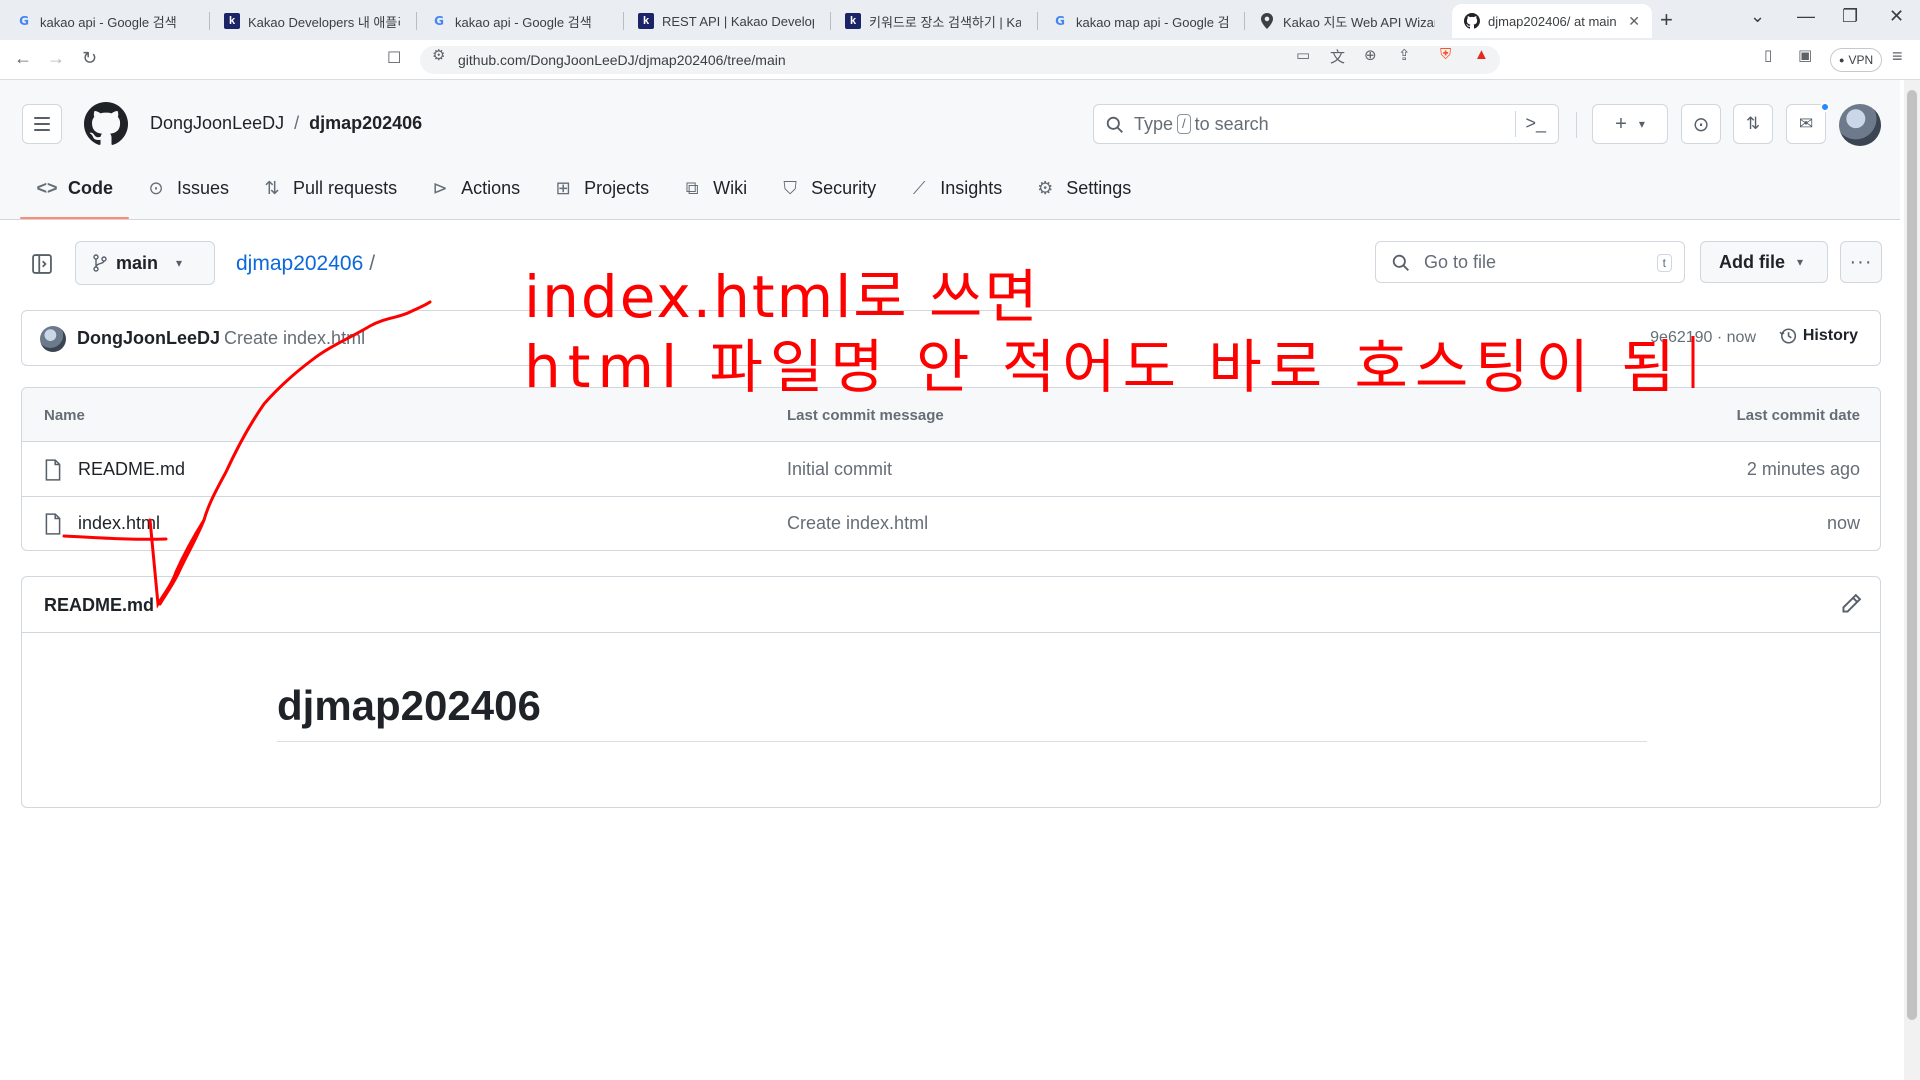  What do you see at coordinates (839, 469) in the screenshot?
I see `commit-message-link: Initial commit` at bounding box center [839, 469].